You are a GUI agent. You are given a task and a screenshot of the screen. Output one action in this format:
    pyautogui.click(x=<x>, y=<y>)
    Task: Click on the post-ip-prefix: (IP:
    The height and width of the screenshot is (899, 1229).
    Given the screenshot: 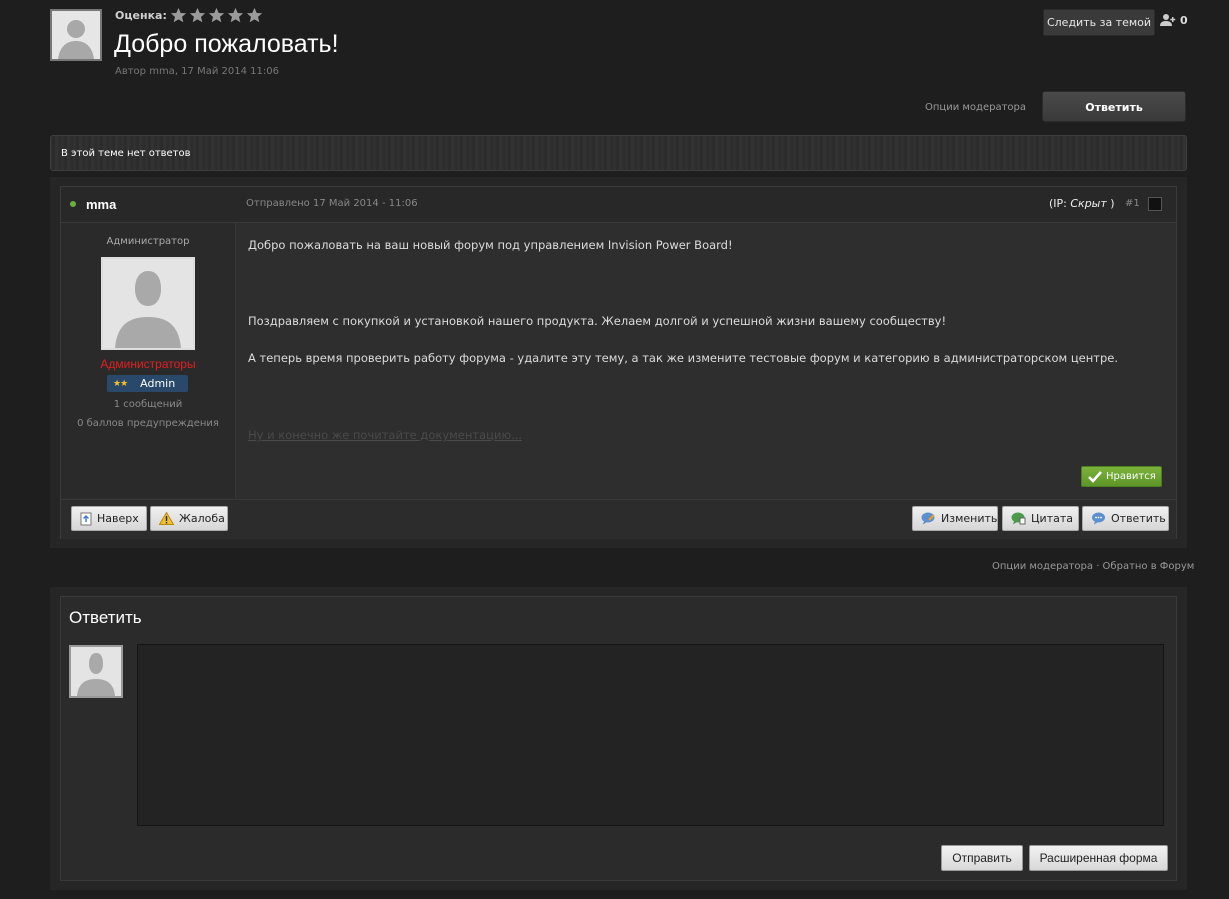 What is the action you would take?
    pyautogui.click(x=1060, y=203)
    